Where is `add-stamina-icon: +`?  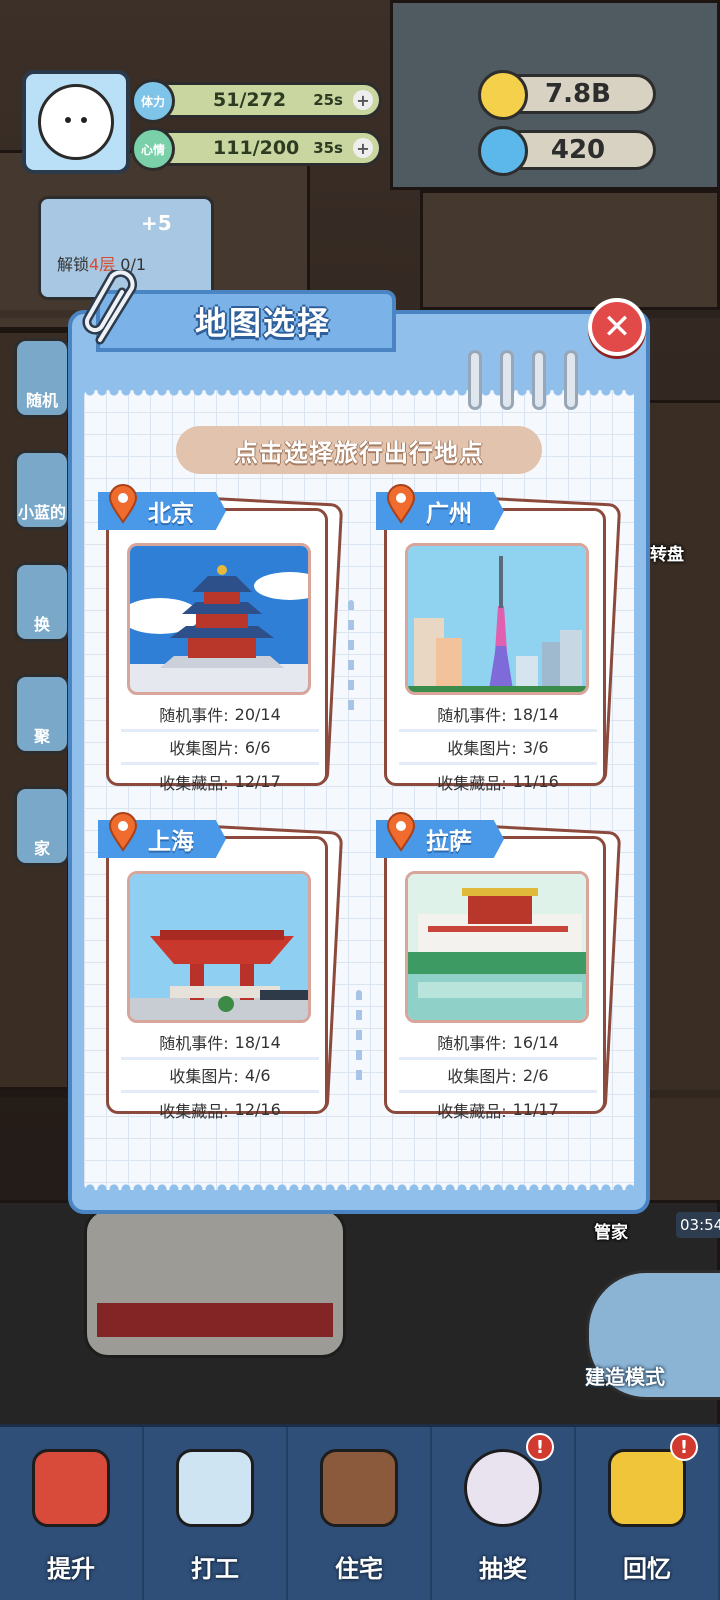
add-stamina-icon: + is located at coordinates (363, 100).